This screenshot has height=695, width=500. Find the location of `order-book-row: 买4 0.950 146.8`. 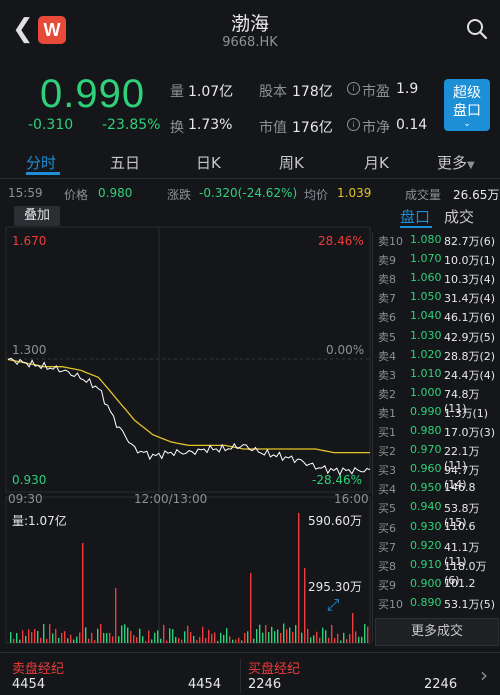

order-book-row: 买4 0.950 146.8 is located at coordinates (438, 490).